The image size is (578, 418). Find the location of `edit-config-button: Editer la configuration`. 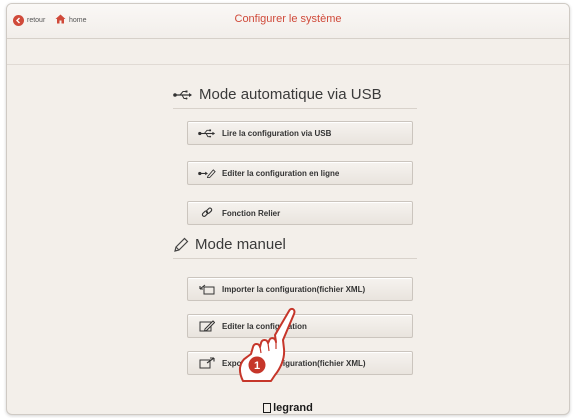

edit-config-button: Editer la configuration is located at coordinates (300, 326).